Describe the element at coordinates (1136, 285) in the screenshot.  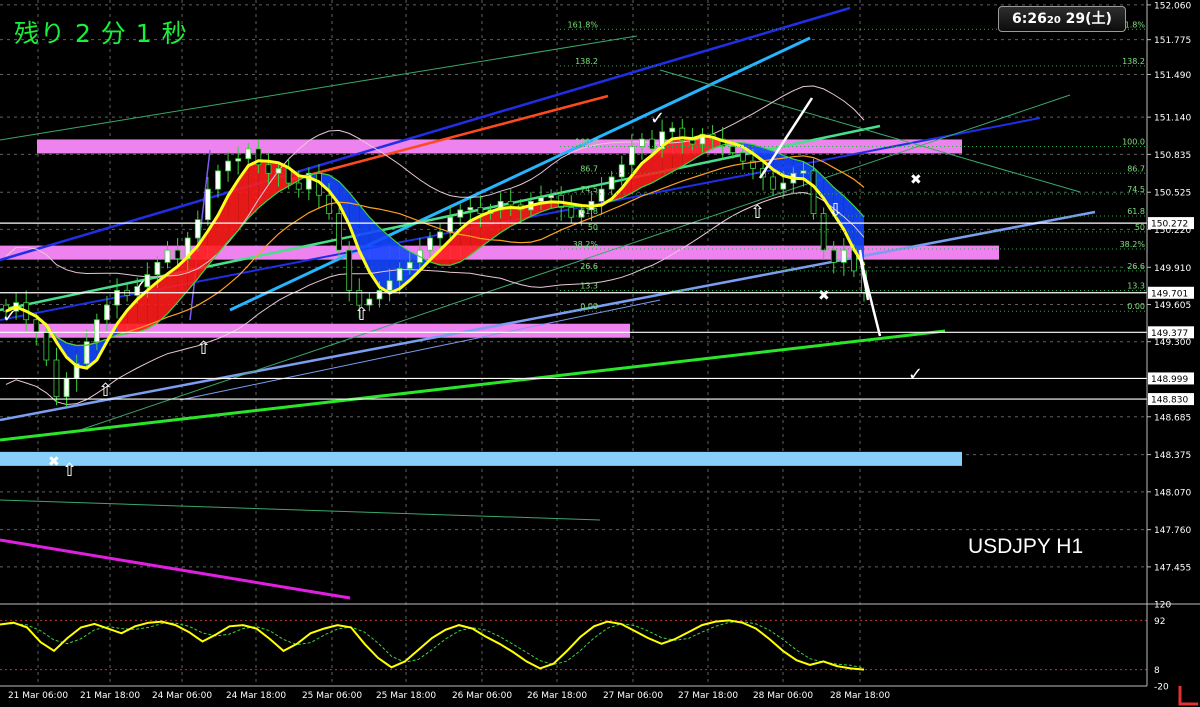
I see `fib-level-label: 13.3` at that location.